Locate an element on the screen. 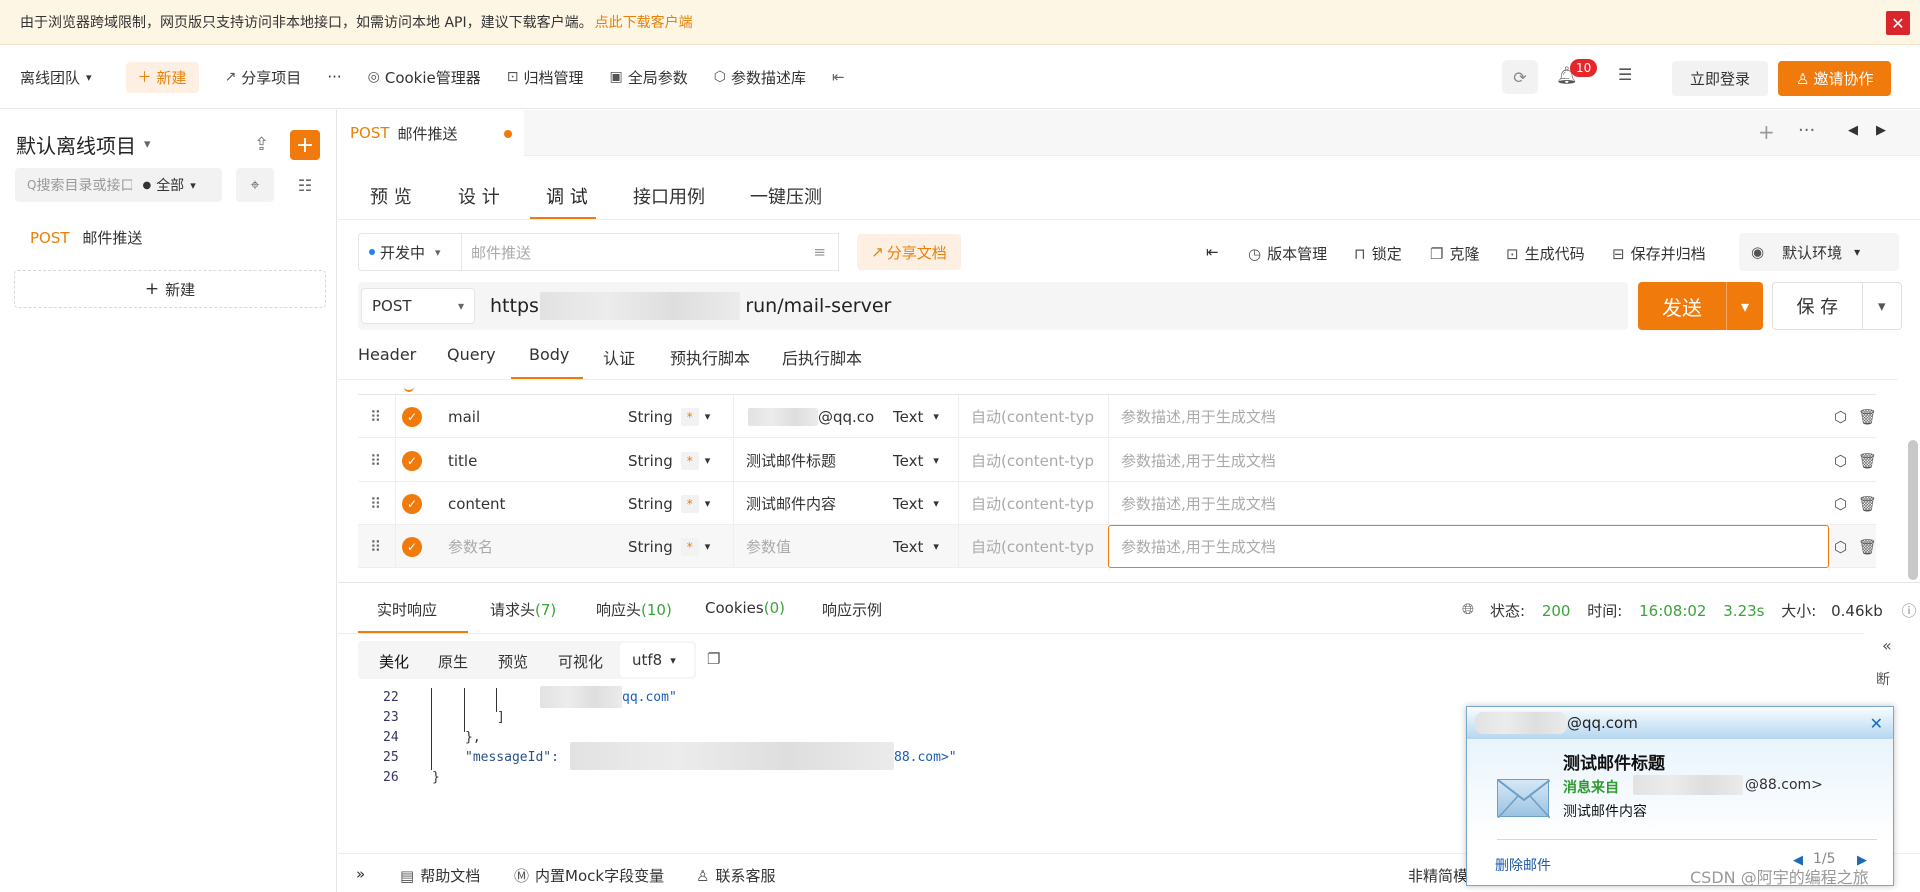  request-tab: POST 邮件推送 is located at coordinates (431, 133).